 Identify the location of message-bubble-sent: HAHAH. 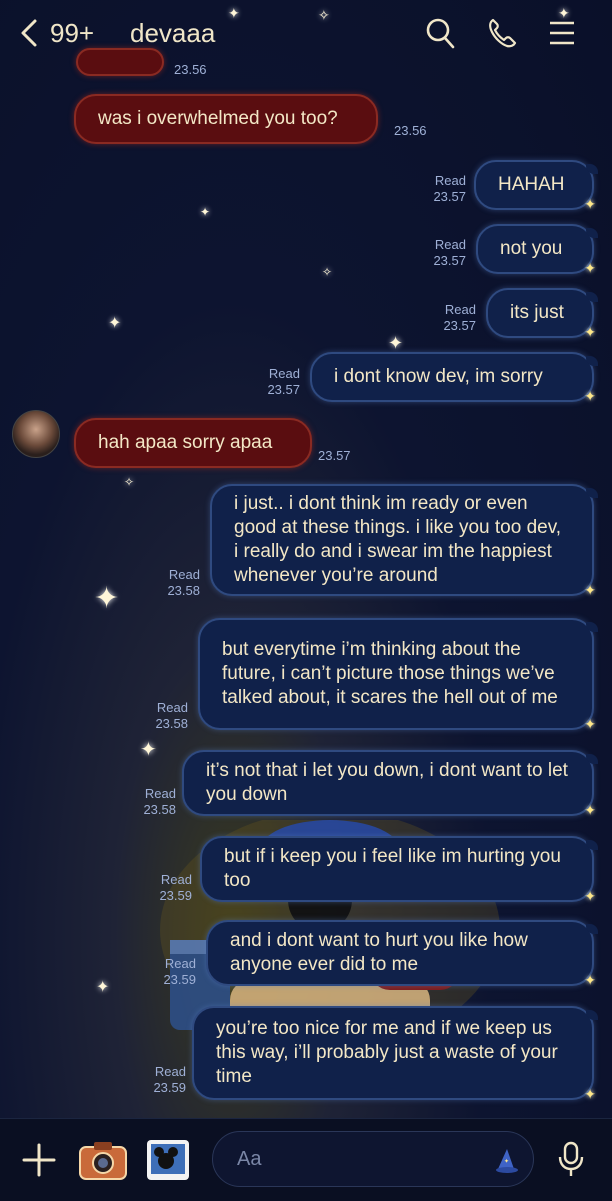
(536, 188).